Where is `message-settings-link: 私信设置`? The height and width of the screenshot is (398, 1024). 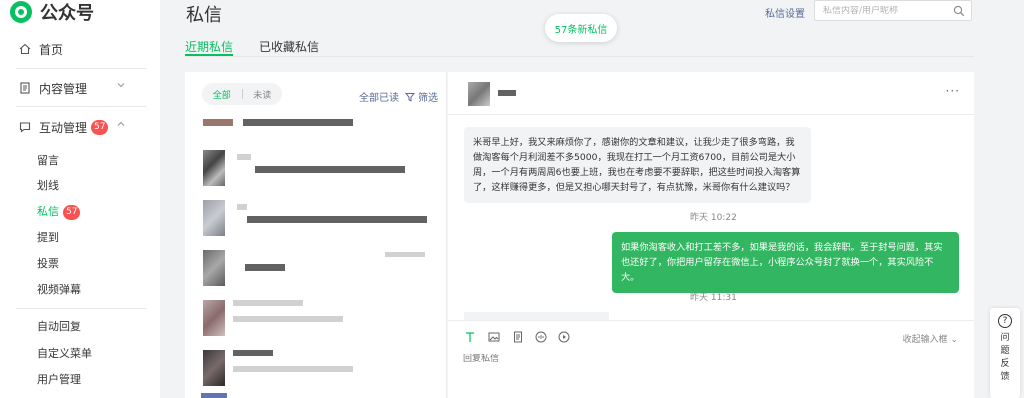
message-settings-link: 私信设置 is located at coordinates (785, 12).